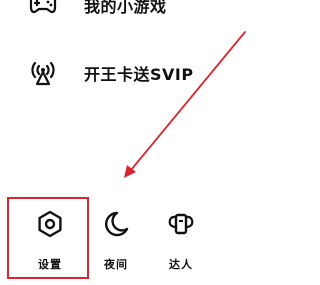  I want to click on menu-item-label: 开王卡送SVIP, so click(139, 74).